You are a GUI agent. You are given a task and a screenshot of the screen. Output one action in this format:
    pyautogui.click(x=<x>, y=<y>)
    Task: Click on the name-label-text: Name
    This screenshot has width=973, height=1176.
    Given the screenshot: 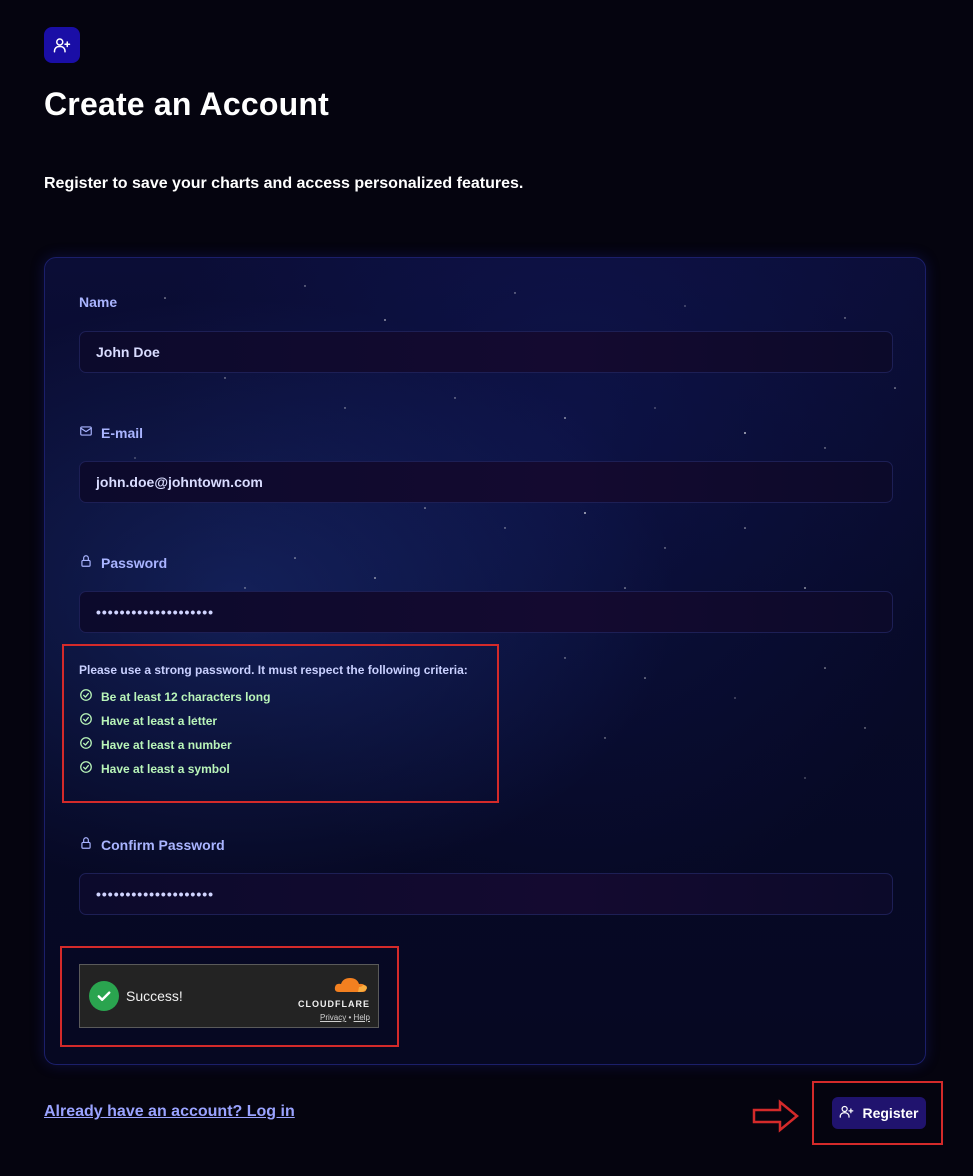 What is the action you would take?
    pyautogui.click(x=98, y=302)
    